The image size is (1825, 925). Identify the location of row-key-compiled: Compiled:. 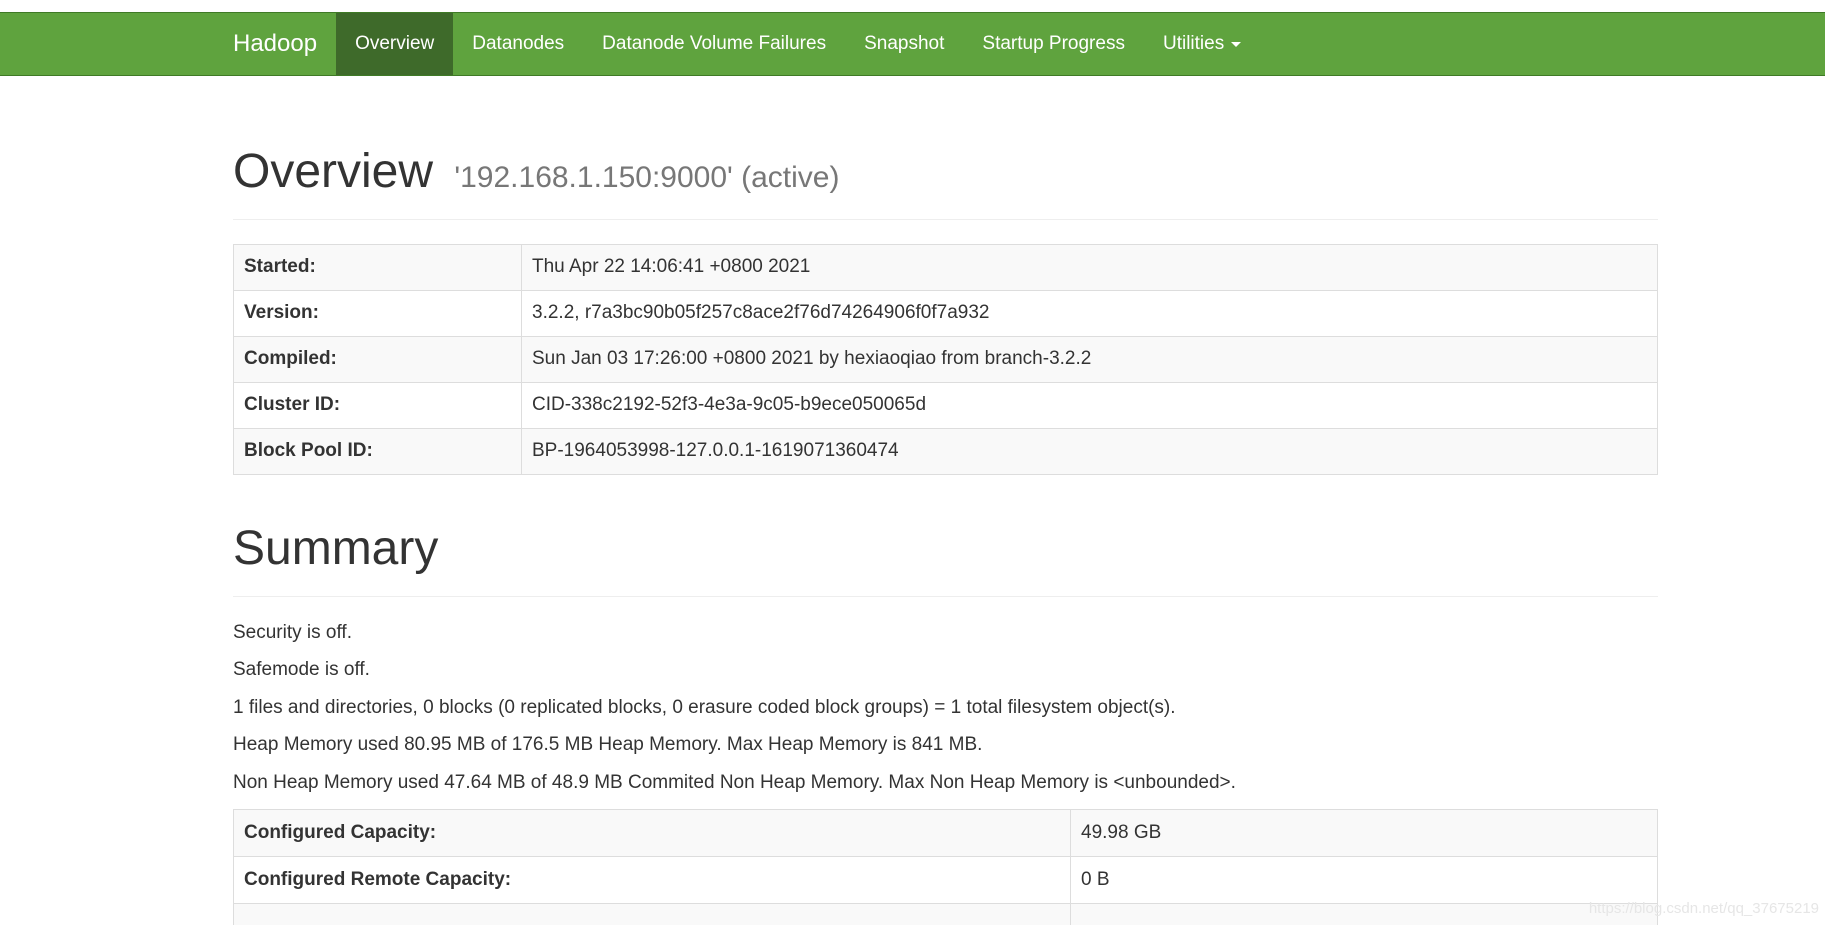
(377, 359).